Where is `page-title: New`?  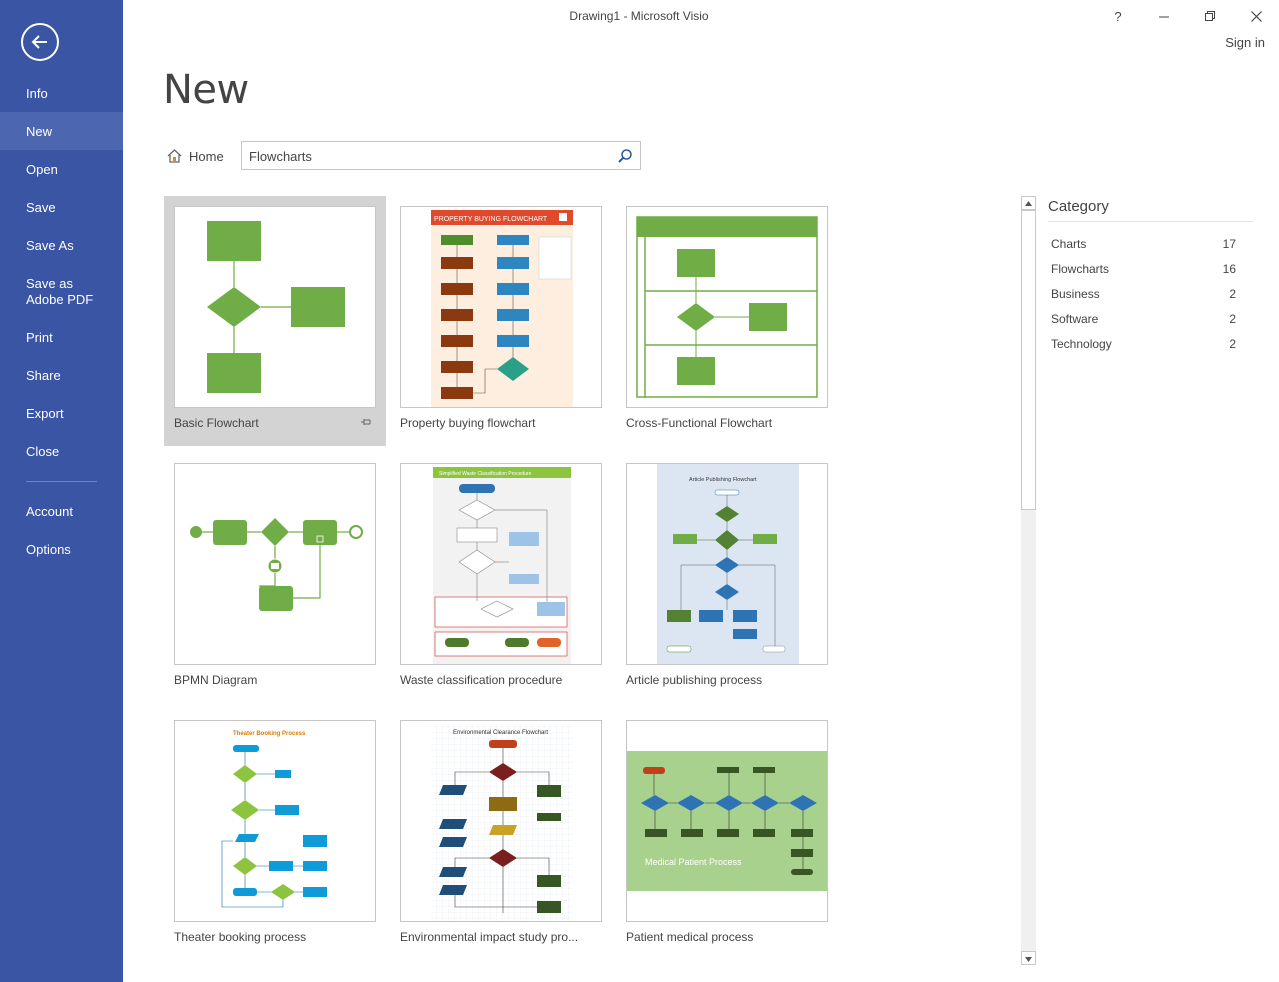
page-title: New is located at coordinates (206, 90).